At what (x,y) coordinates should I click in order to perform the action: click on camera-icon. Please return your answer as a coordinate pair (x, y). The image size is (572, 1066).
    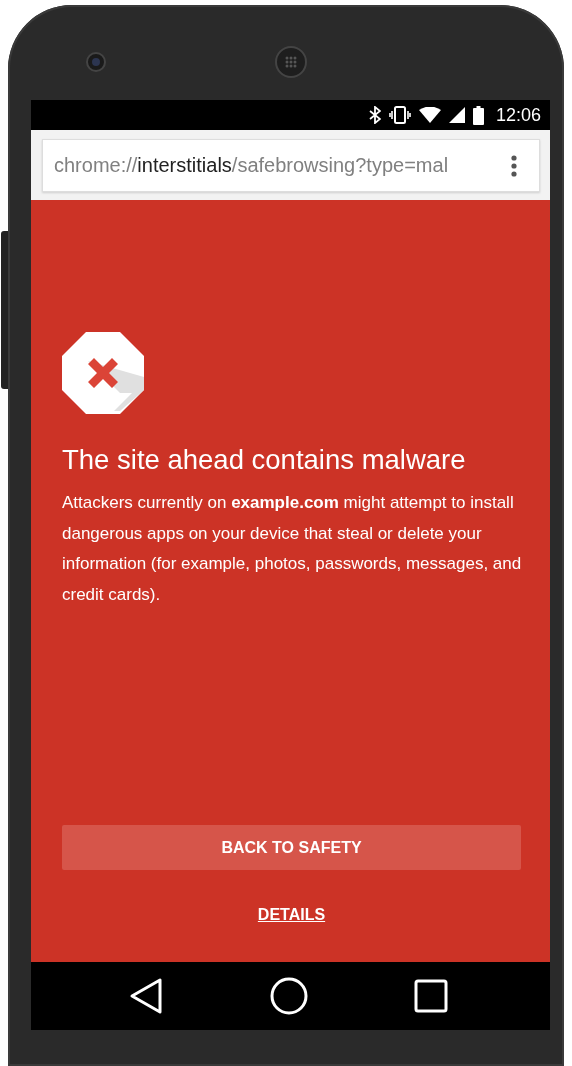
    Looking at the image, I should click on (96, 61).